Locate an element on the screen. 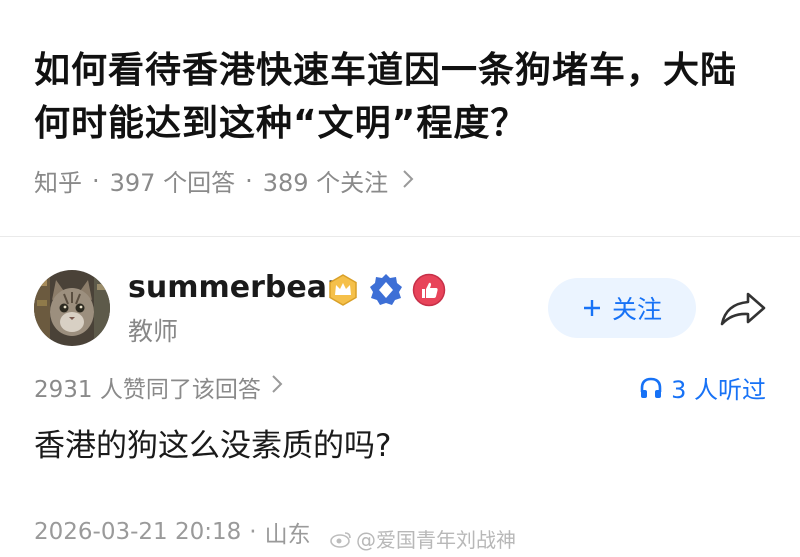  author-badges is located at coordinates (386, 290).